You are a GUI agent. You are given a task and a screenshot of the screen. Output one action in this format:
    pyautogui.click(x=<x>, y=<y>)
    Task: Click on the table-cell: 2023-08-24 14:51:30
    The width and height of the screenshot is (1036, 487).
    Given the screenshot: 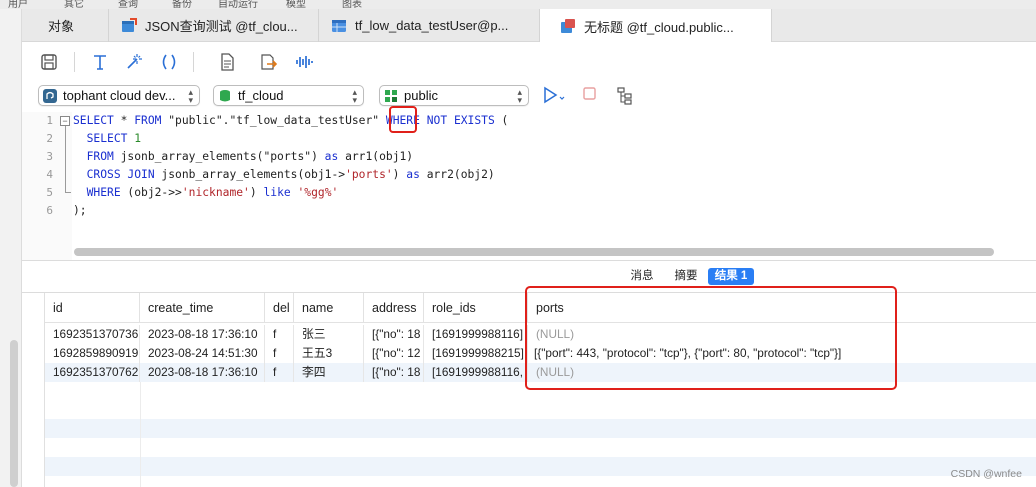 What is the action you would take?
    pyautogui.click(x=202, y=353)
    